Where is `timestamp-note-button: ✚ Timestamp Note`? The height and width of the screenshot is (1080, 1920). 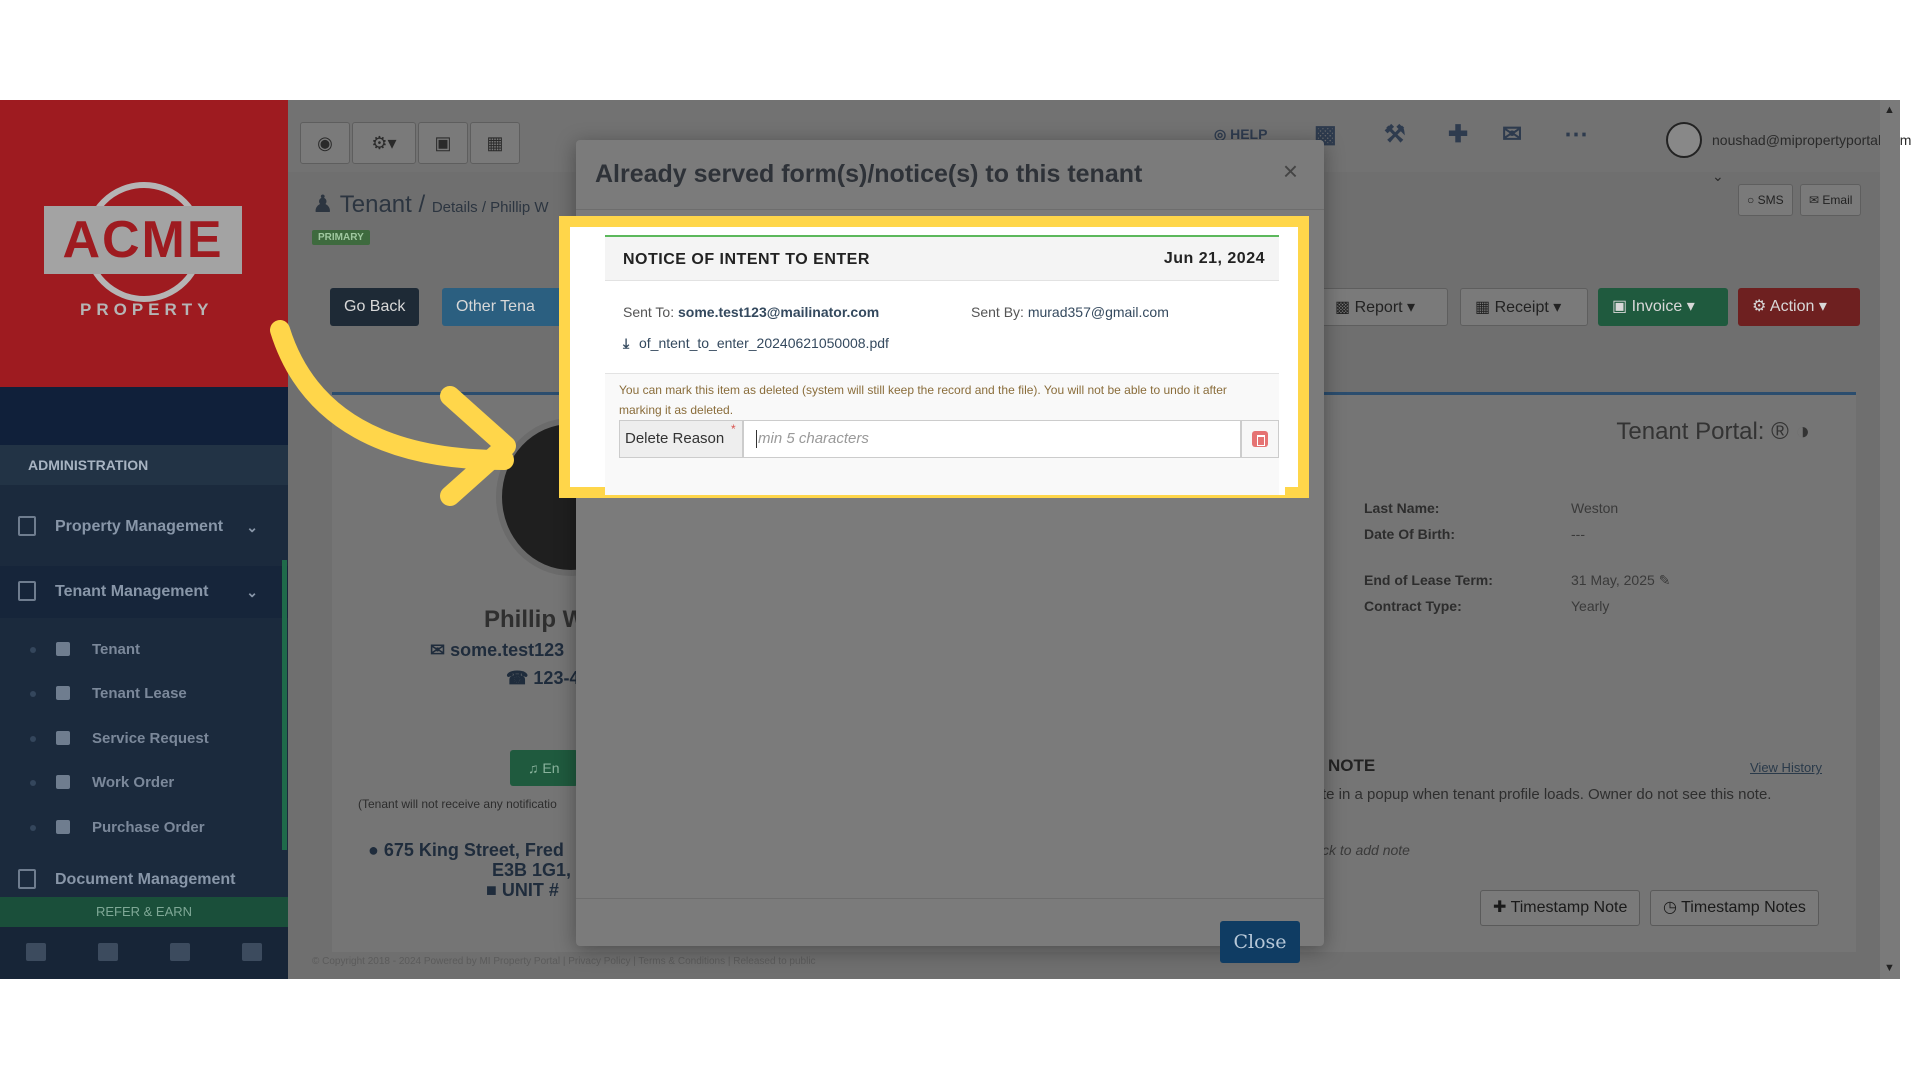 timestamp-note-button: ✚ Timestamp Note is located at coordinates (1560, 908).